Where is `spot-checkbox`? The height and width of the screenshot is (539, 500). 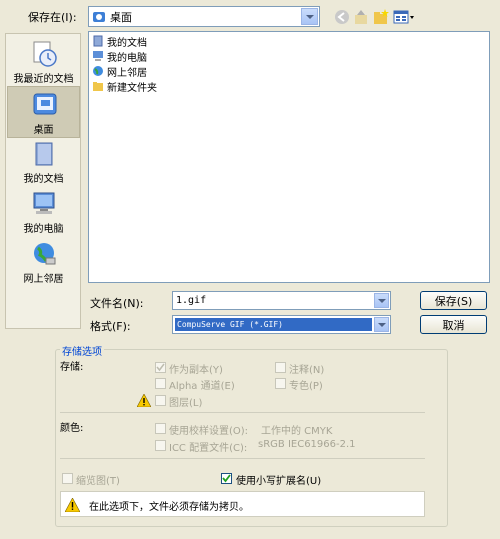
spot-checkbox is located at coordinates (280, 383).